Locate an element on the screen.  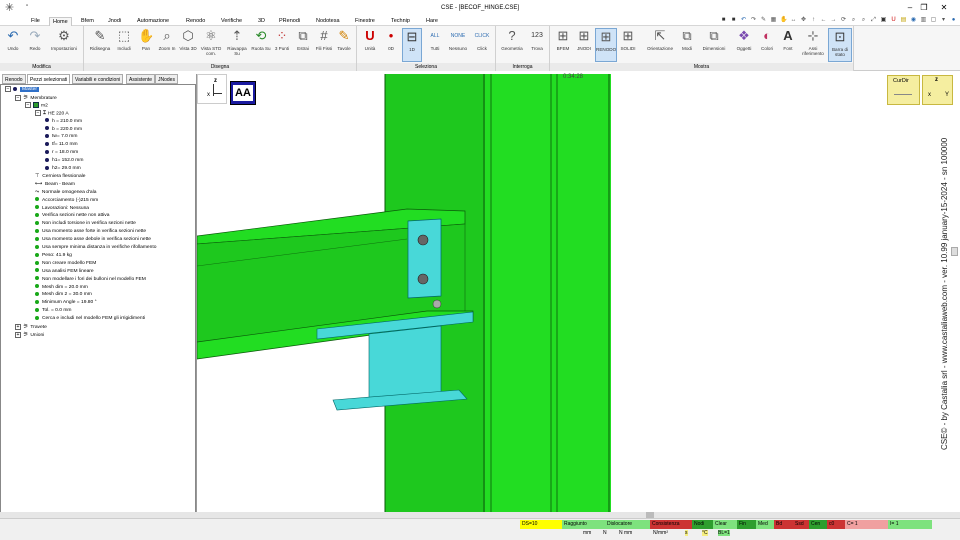
menu-3d: 3D is located at coordinates (261, 21).